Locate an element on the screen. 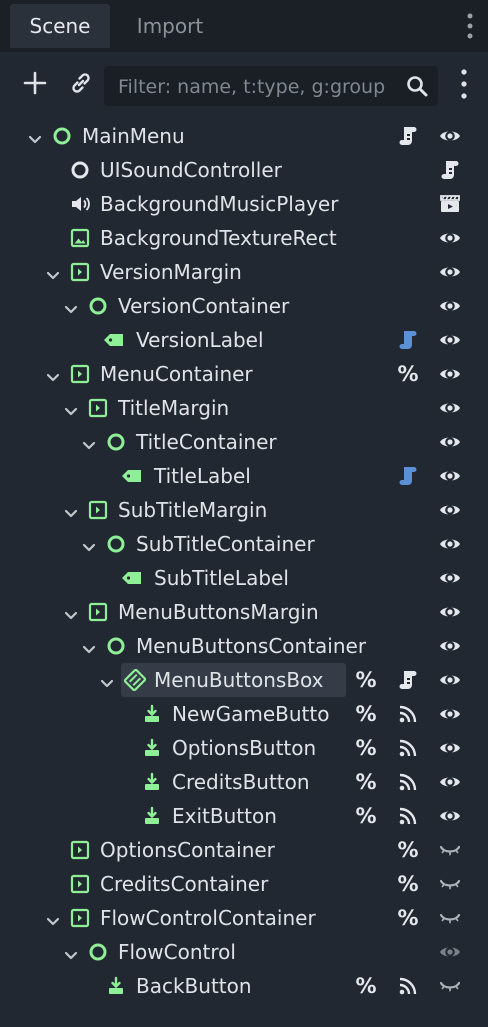 The height and width of the screenshot is (1027, 488). tree-row: OptionsButton% is located at coordinates (244, 748).